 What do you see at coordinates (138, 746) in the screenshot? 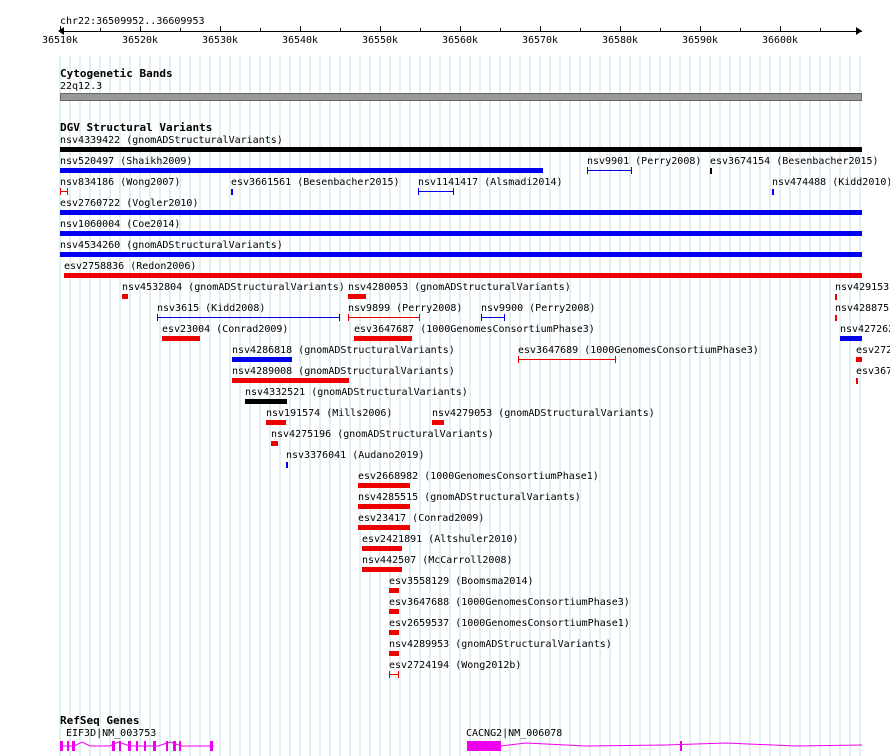
I see `gene-model-eif3d` at bounding box center [138, 746].